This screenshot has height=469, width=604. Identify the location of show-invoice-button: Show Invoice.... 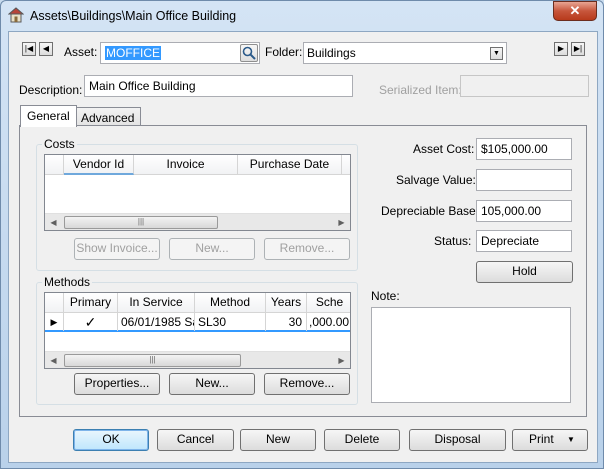
(117, 249).